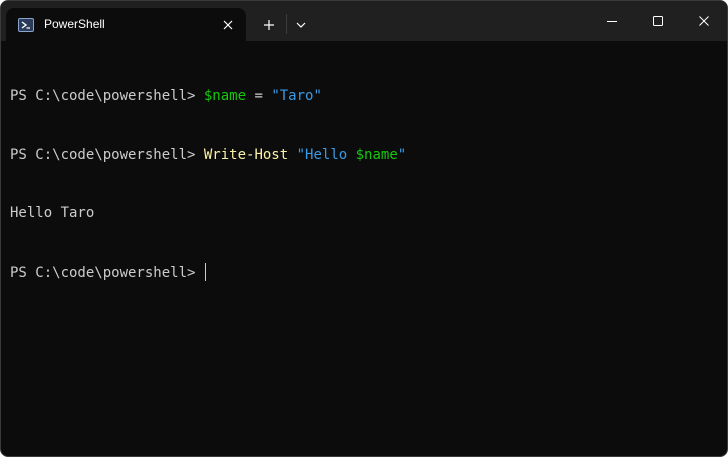 This screenshot has width=728, height=457. What do you see at coordinates (205, 271) in the screenshot?
I see `text-cursor` at bounding box center [205, 271].